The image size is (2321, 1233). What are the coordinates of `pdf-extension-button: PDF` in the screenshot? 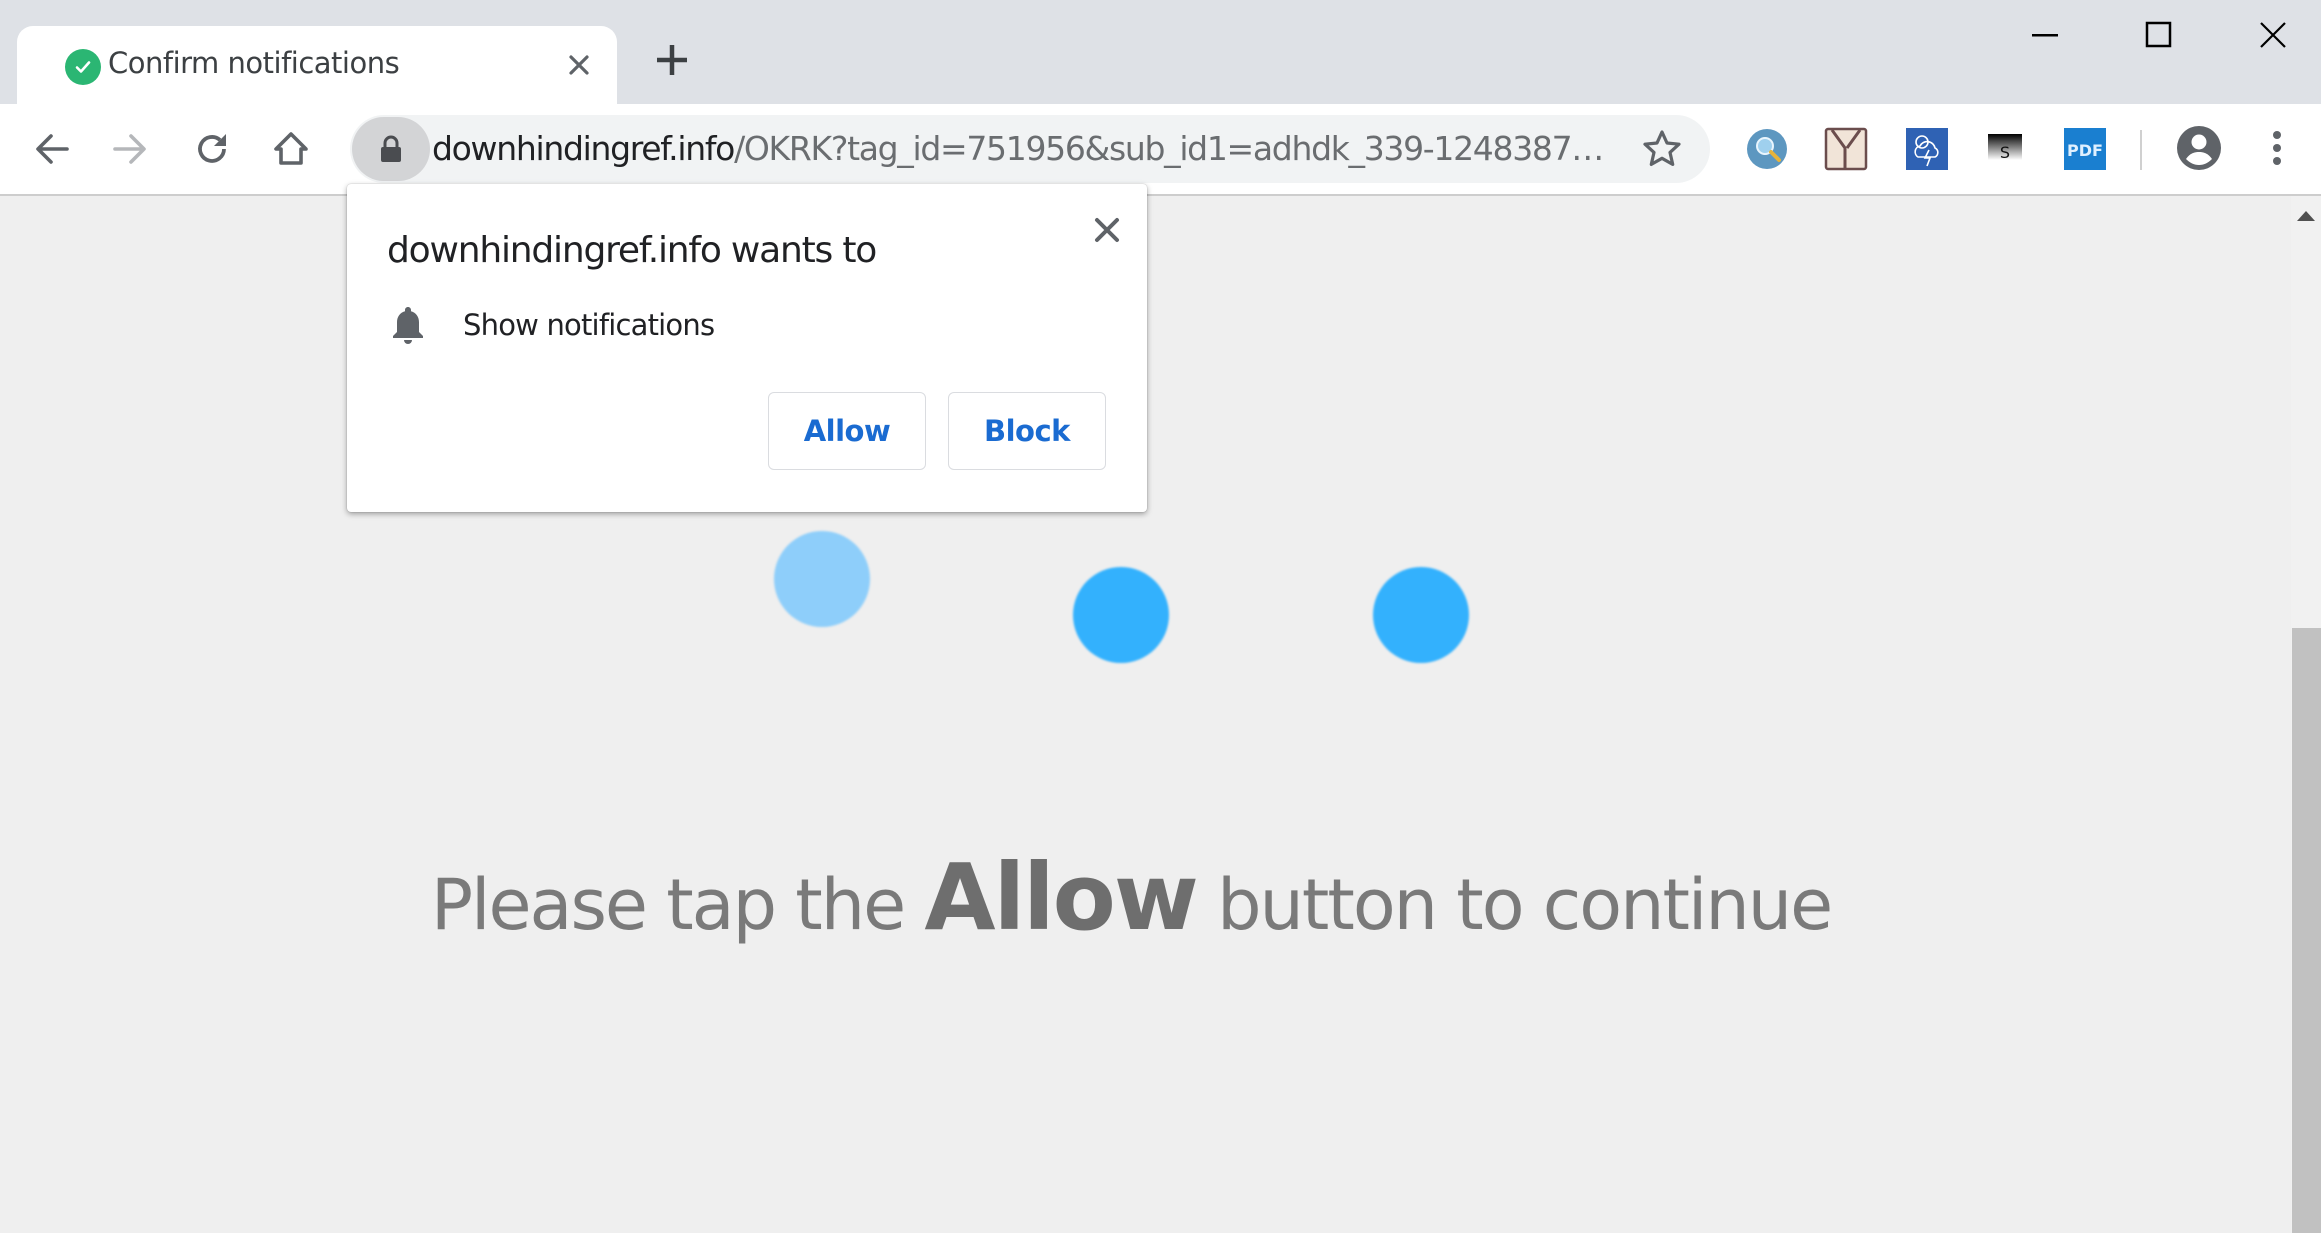 It's located at (2085, 149).